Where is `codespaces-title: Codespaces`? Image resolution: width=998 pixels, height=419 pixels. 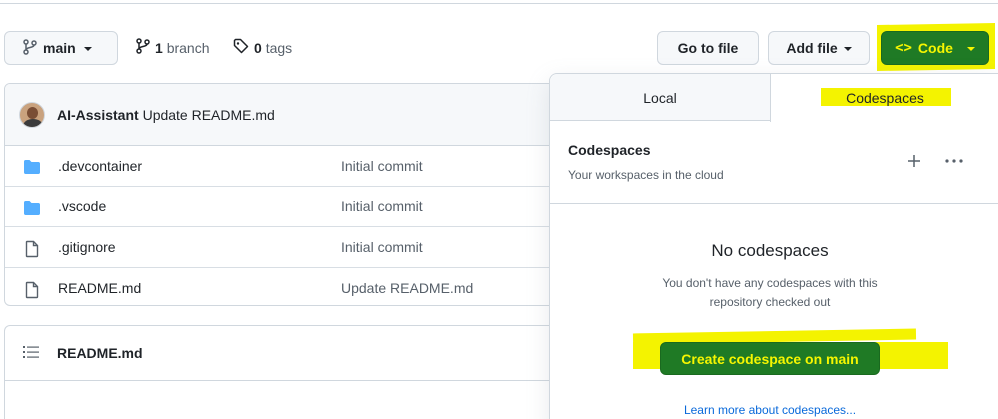 codespaces-title: Codespaces is located at coordinates (609, 150).